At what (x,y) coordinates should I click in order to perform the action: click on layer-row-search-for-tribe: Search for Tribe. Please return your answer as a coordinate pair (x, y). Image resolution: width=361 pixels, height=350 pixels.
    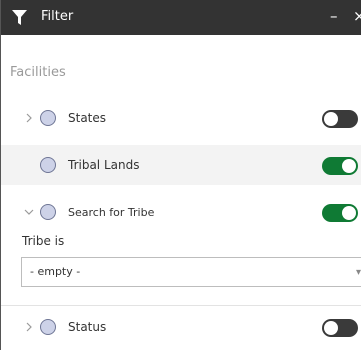
    Looking at the image, I should click on (181, 212).